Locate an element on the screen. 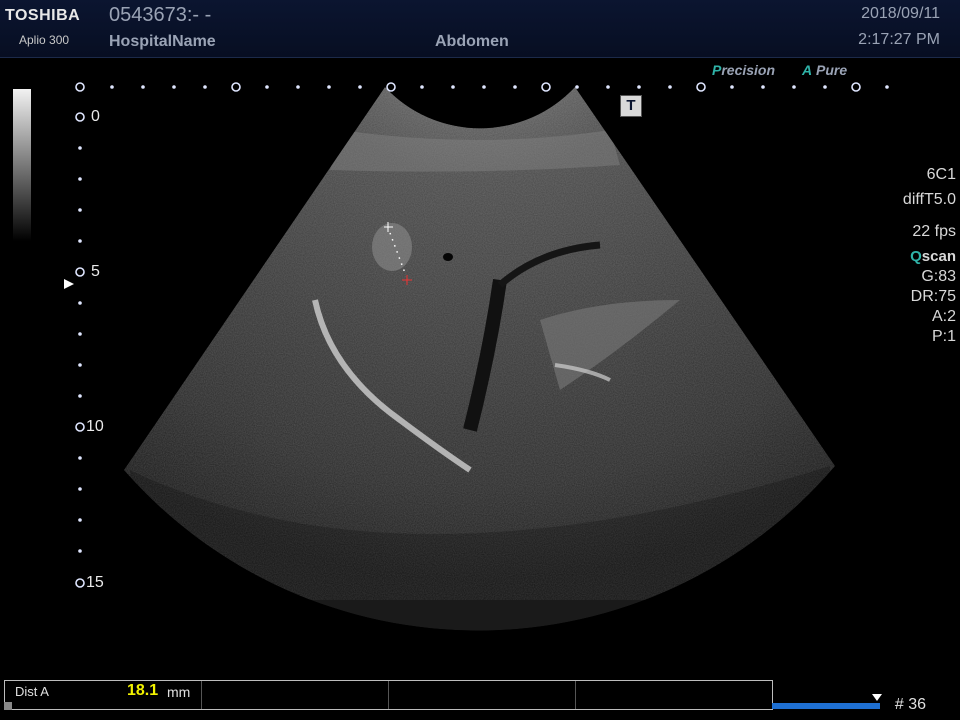  param-dr: DR:75 is located at coordinates (933, 296).